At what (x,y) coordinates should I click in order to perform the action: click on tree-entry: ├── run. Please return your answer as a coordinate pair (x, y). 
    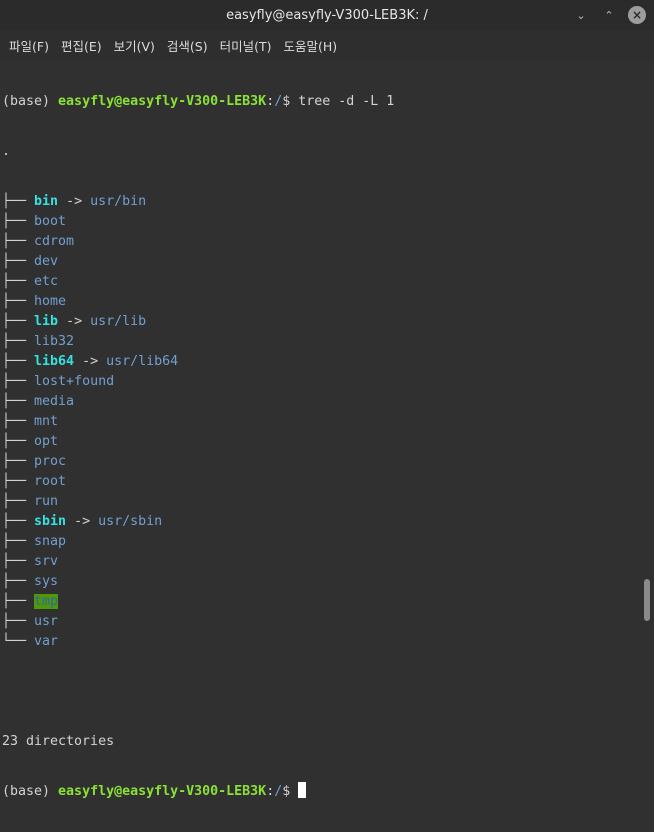
    Looking at the image, I should click on (321, 502).